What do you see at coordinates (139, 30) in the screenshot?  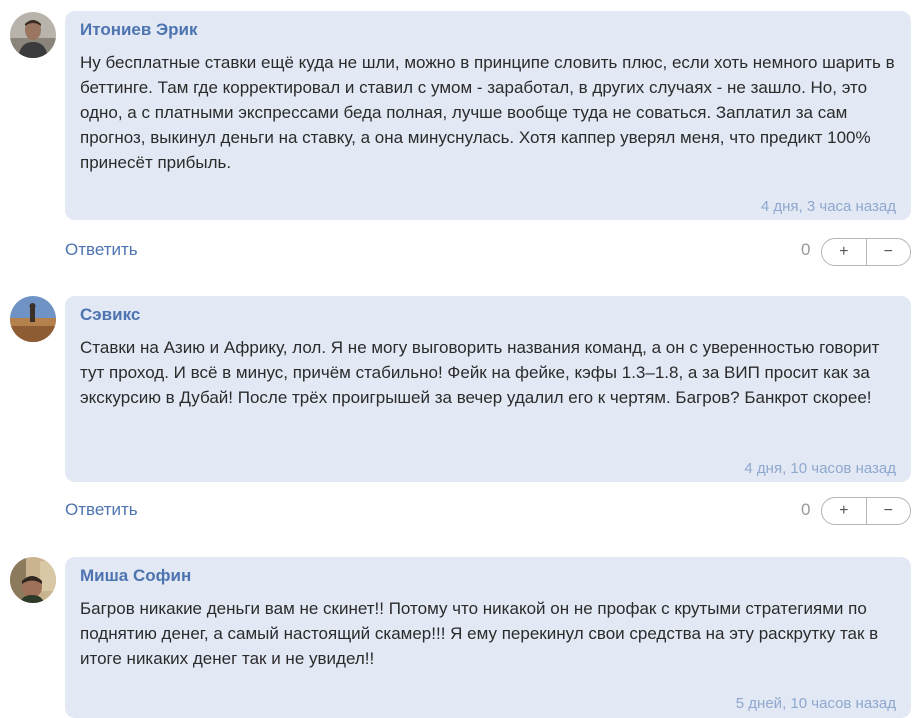 I see `comment-author: Итониев Эрик` at bounding box center [139, 30].